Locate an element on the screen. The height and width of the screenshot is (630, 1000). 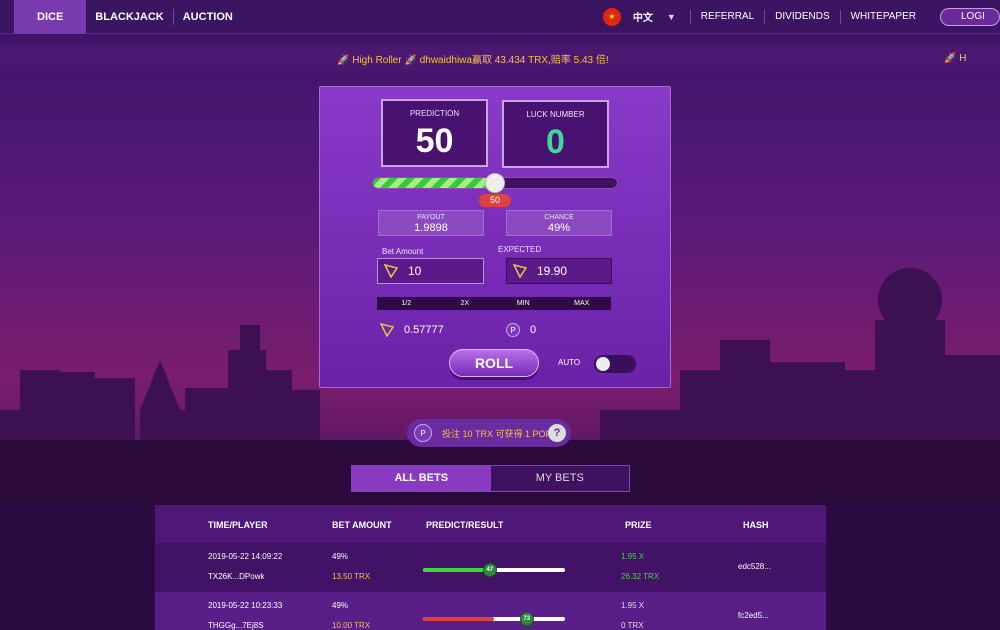
payout-box: PAYOUT 1.9898 is located at coordinates (431, 223).